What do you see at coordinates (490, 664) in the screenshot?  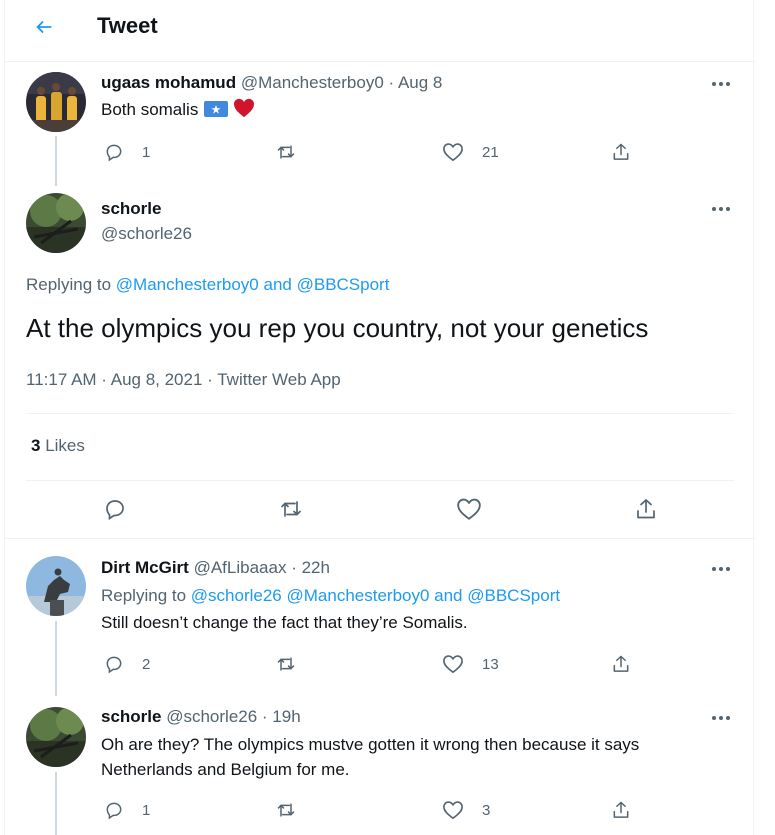 I see `like-count: 13` at bounding box center [490, 664].